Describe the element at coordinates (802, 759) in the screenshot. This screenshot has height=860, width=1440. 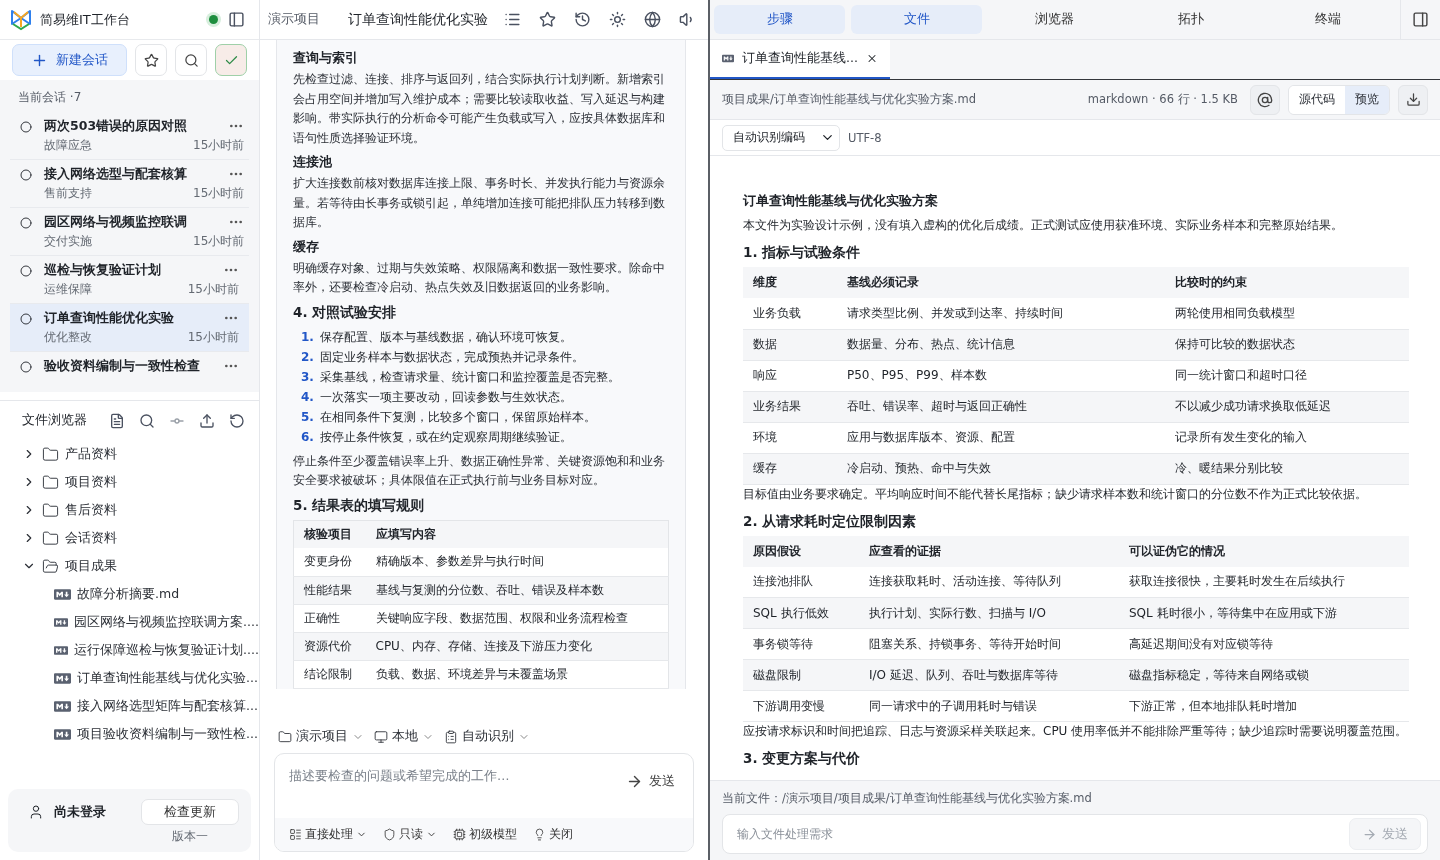
I see `section-heading: 3. 变更方案与代价` at that location.